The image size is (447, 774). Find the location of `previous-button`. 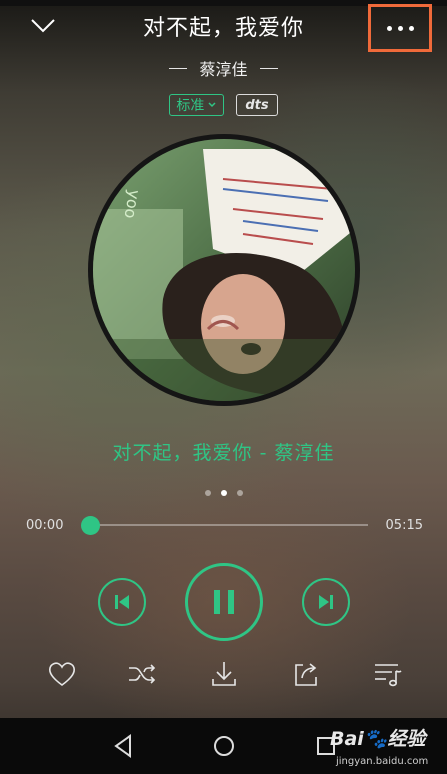

previous-button is located at coordinates (122, 602).